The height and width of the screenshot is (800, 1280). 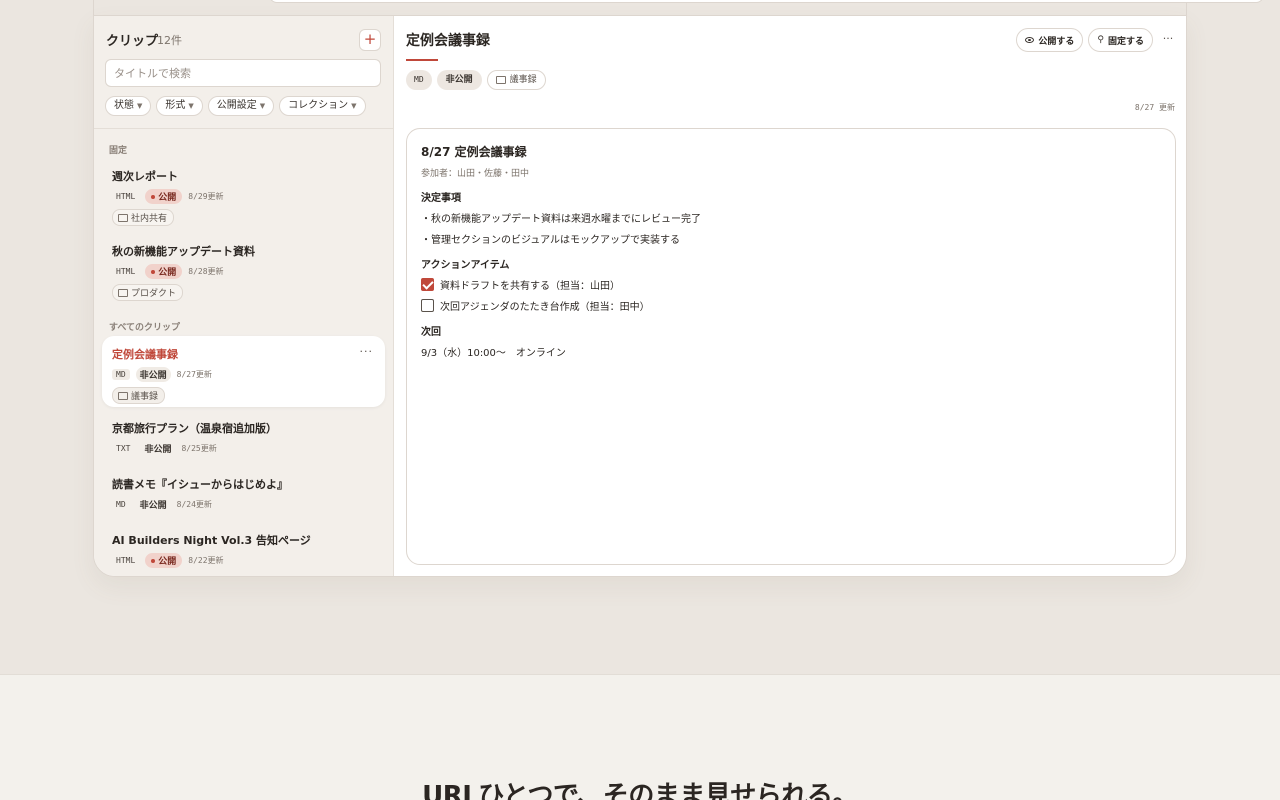 What do you see at coordinates (678, 8) in the screenshot?
I see `top-band` at bounding box center [678, 8].